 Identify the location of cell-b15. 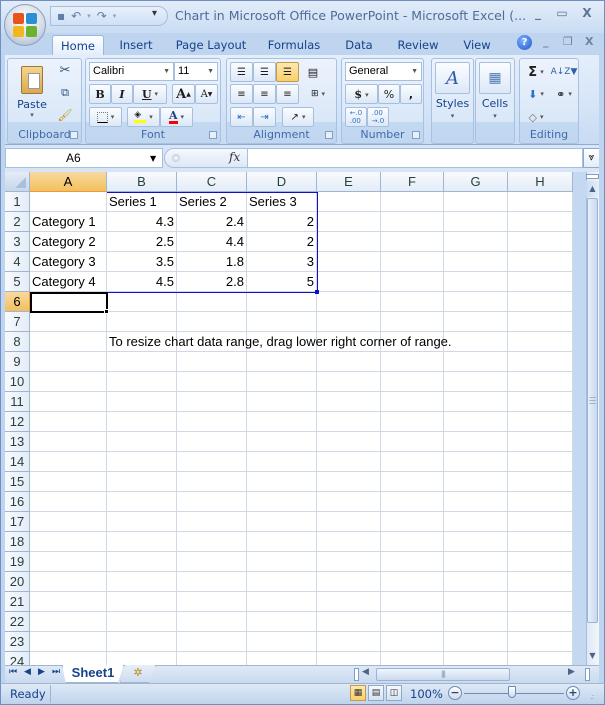
(142, 482).